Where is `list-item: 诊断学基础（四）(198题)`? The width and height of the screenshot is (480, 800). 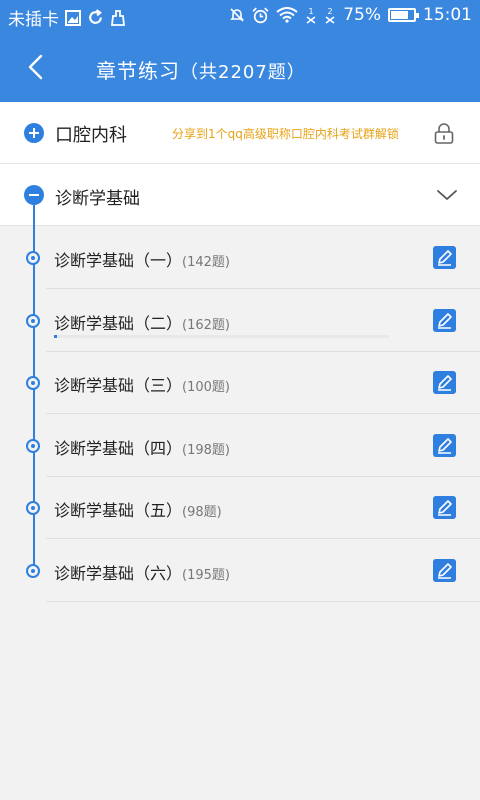
list-item: 诊断学基础（四）(198题) is located at coordinates (240, 446).